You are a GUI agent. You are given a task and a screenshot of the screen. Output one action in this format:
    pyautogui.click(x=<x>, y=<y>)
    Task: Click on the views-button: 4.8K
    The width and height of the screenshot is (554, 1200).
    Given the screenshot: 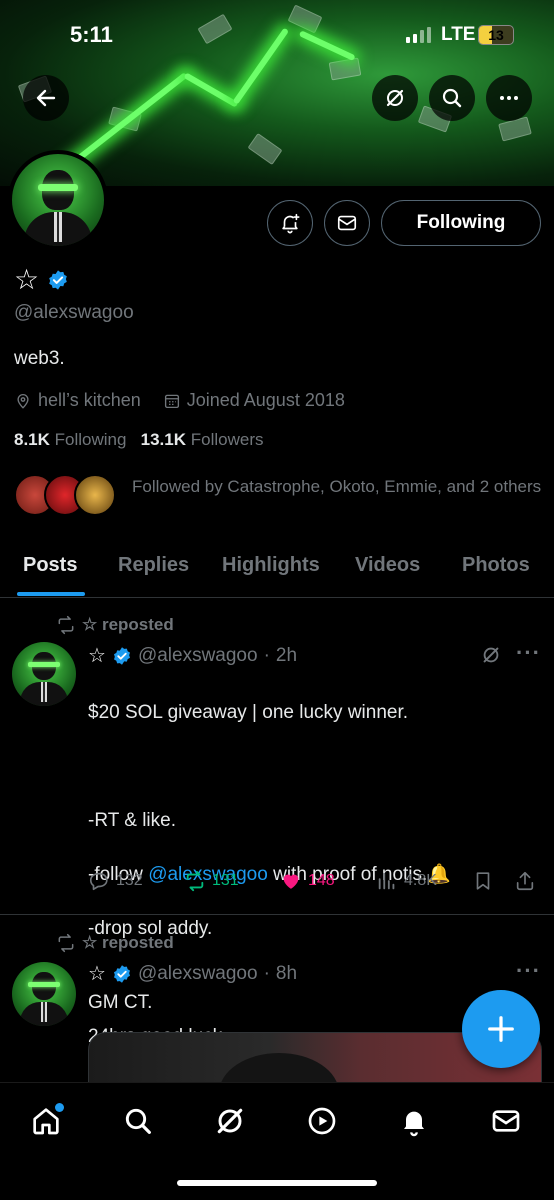 What is the action you would take?
    pyautogui.click(x=406, y=881)
    